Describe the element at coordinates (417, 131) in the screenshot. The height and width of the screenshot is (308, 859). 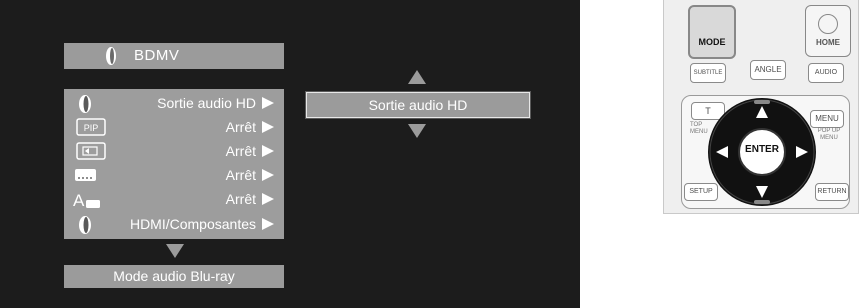
I see `option-down-arrow-icon` at that location.